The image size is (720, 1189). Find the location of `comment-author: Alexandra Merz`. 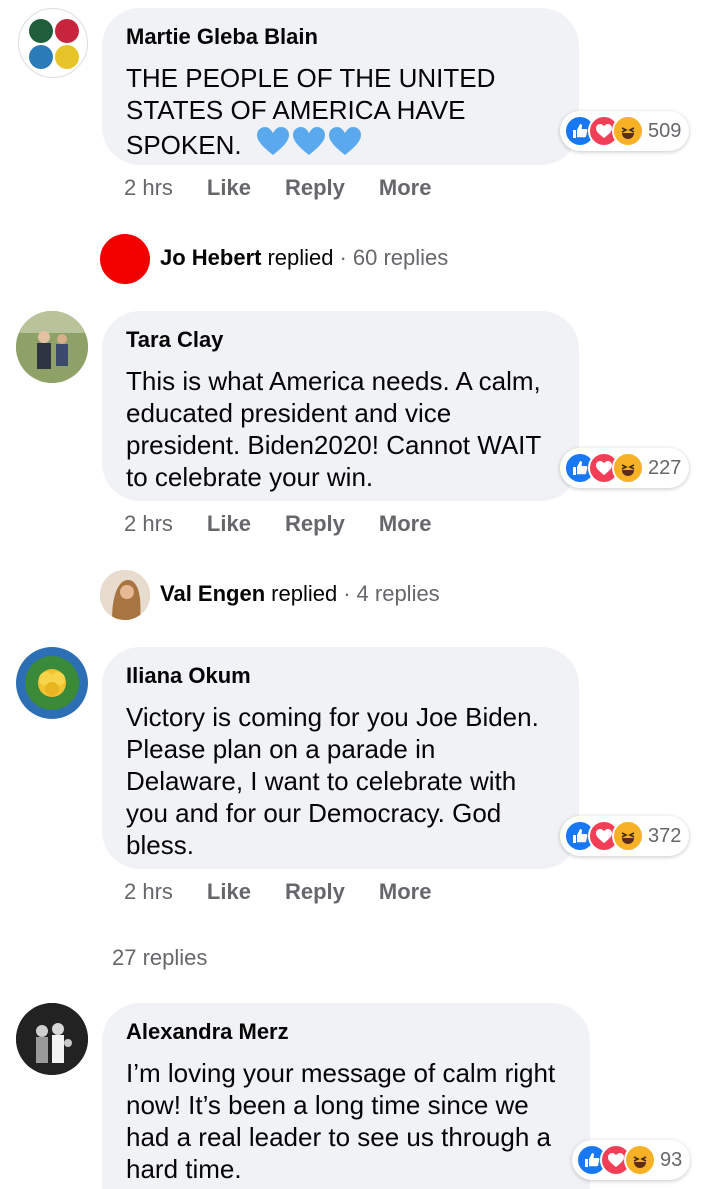

comment-author: Alexandra Merz is located at coordinates (346, 1032).